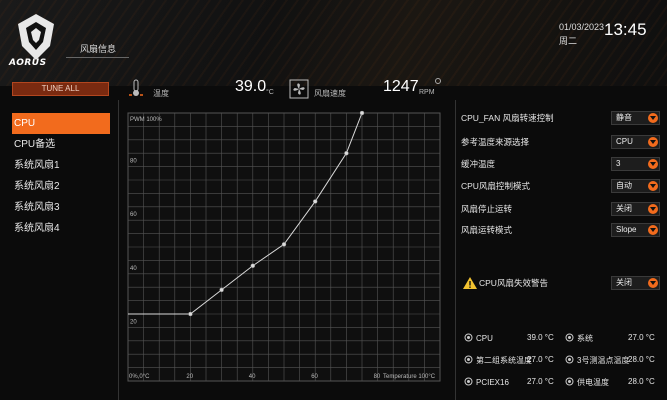 The image size is (667, 400). What do you see at coordinates (252, 377) in the screenshot?
I see `x-tick-label: 40` at bounding box center [252, 377].